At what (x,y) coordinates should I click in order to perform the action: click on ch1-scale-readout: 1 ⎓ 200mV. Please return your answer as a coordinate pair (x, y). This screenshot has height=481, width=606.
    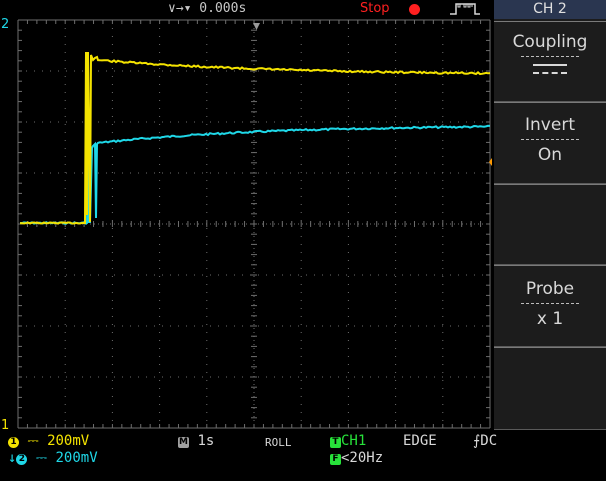
    Looking at the image, I should click on (48, 441).